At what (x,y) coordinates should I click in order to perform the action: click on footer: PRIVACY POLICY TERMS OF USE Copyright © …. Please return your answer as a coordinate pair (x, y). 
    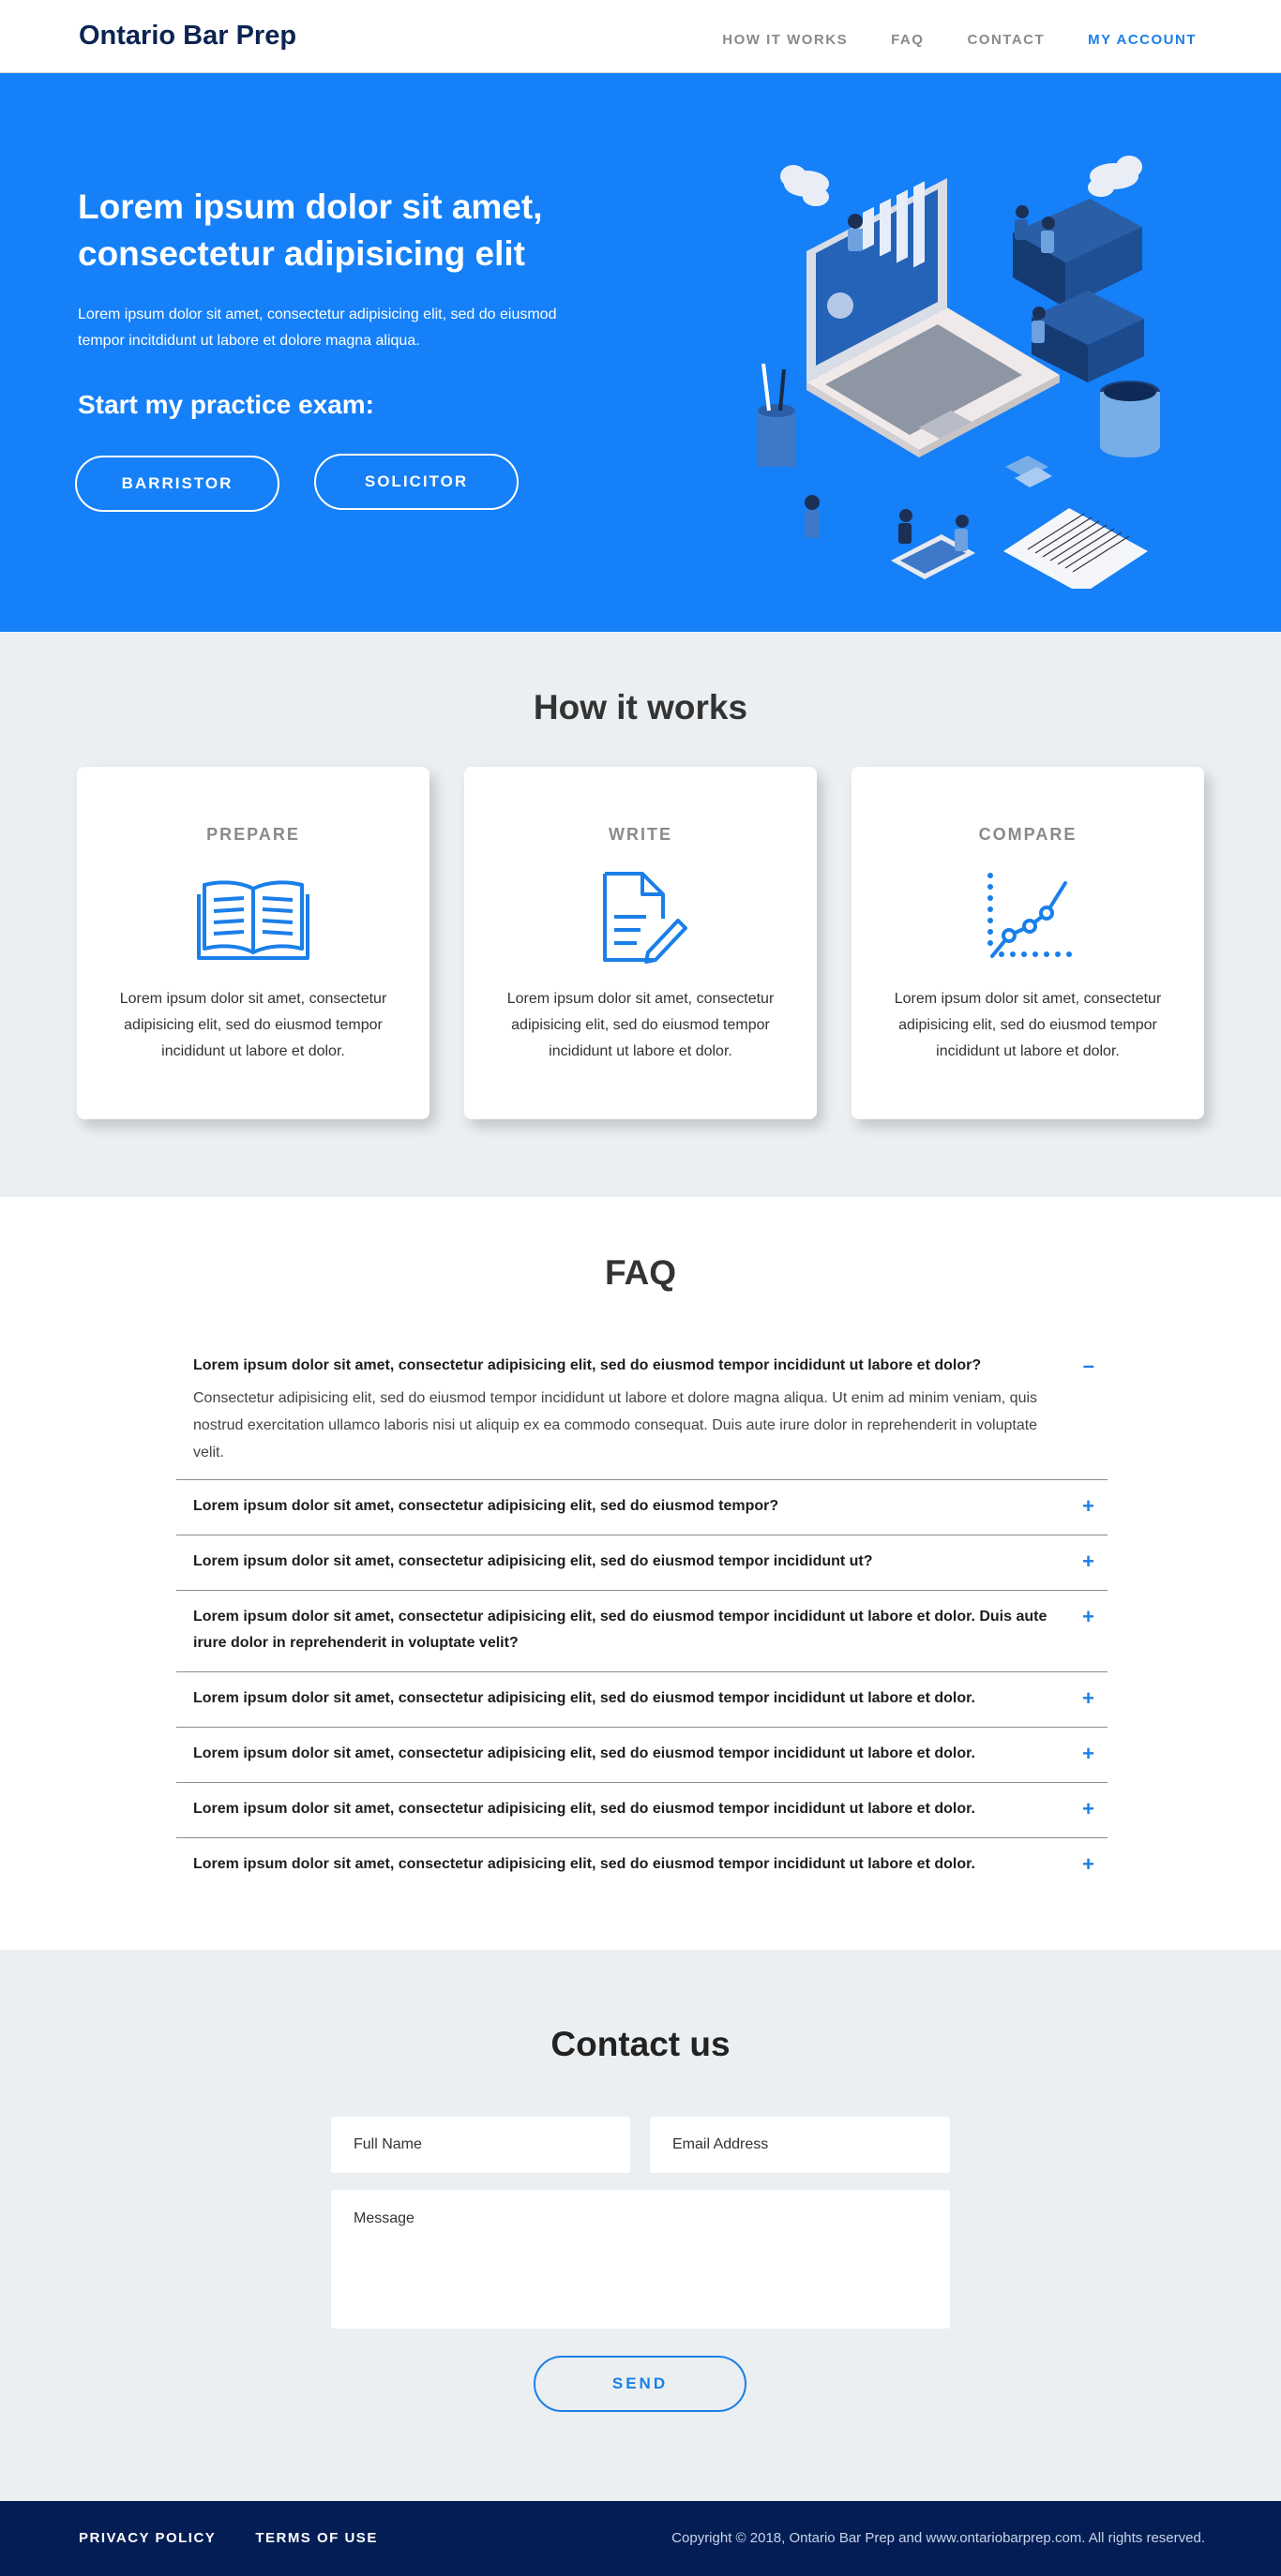
    Looking at the image, I should click on (640, 2538).